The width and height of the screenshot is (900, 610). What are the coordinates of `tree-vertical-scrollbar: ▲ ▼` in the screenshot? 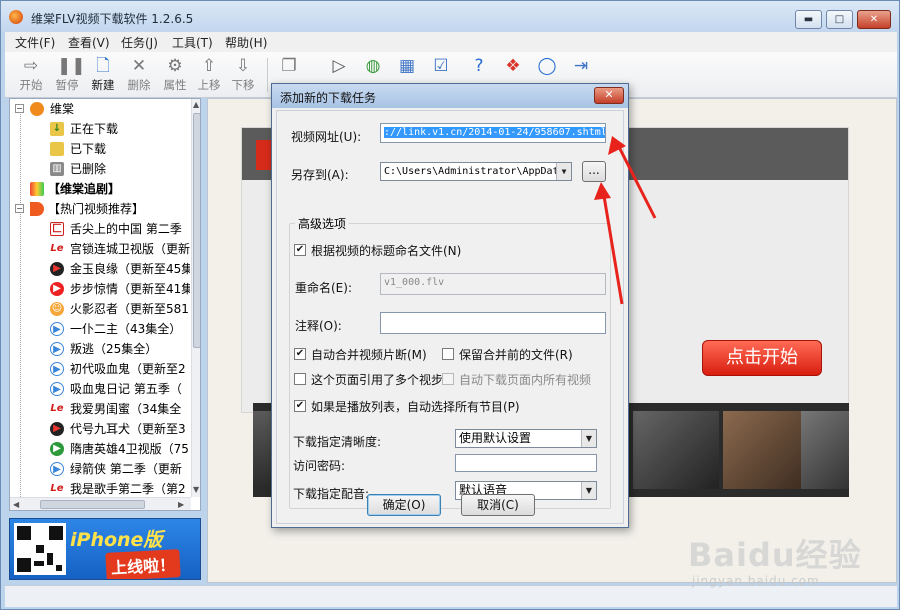 It's located at (195, 298).